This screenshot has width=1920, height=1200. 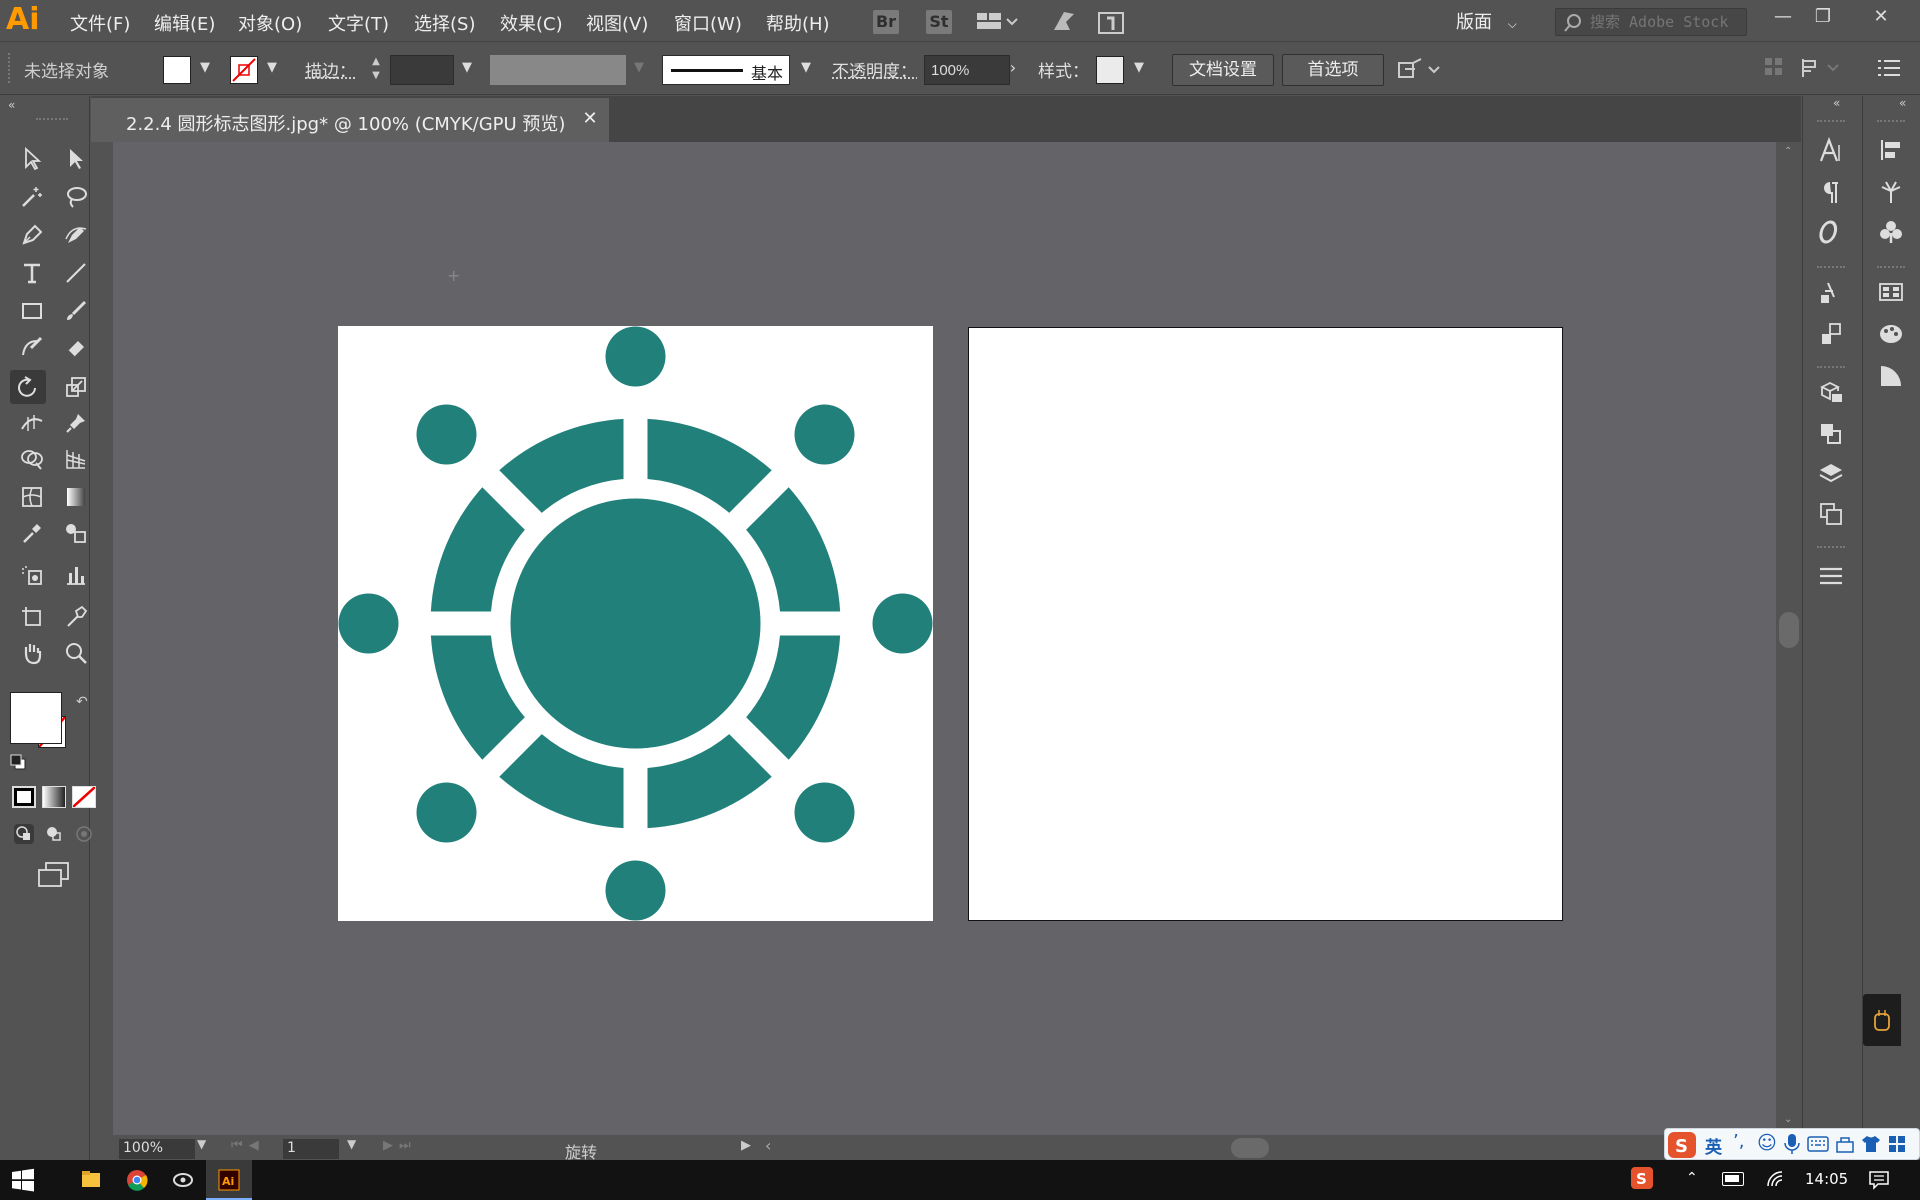 What do you see at coordinates (1879, 1180) in the screenshot?
I see `action-center-icon` at bounding box center [1879, 1180].